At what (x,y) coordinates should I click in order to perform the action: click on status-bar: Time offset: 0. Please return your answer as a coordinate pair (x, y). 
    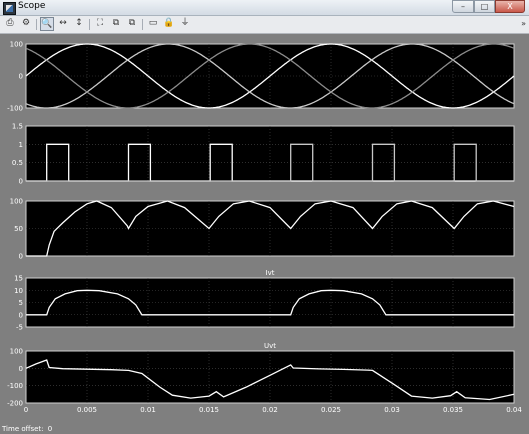
    Looking at the image, I should click on (264, 429).